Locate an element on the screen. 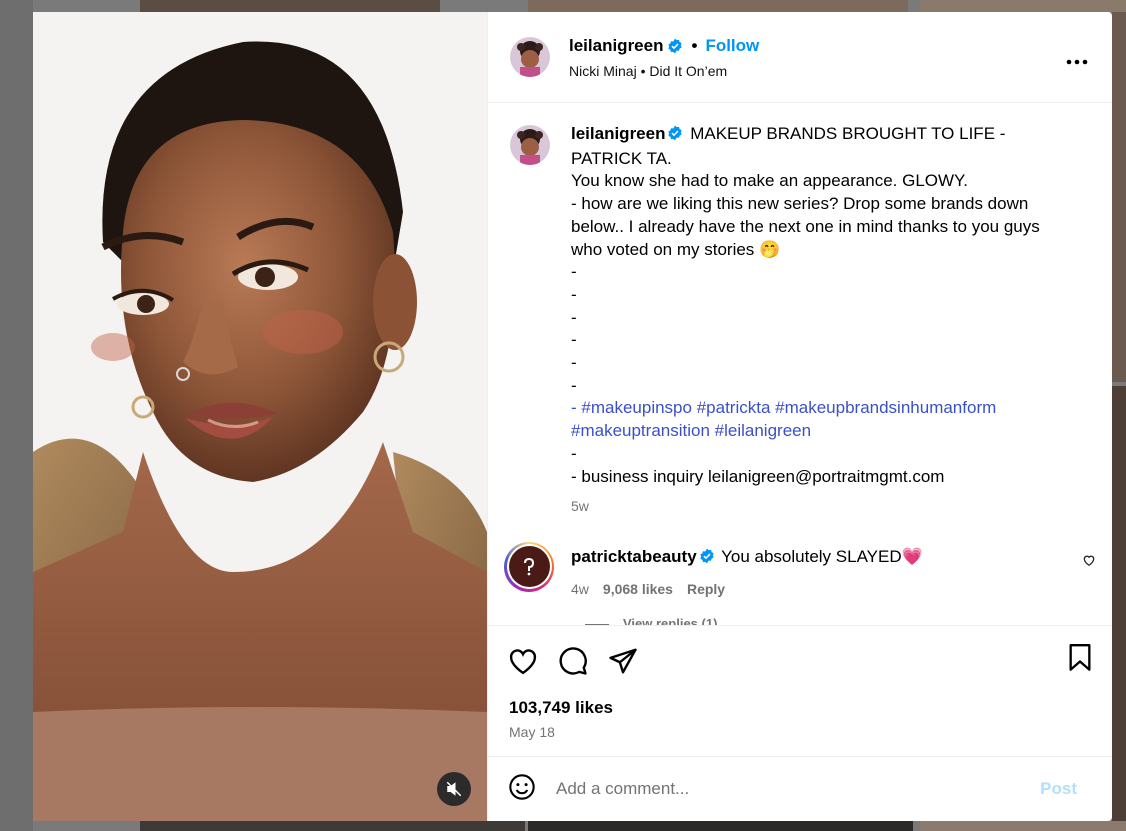 This screenshot has height=831, width=1126. caption-username: leilanigreen is located at coordinates (618, 133).